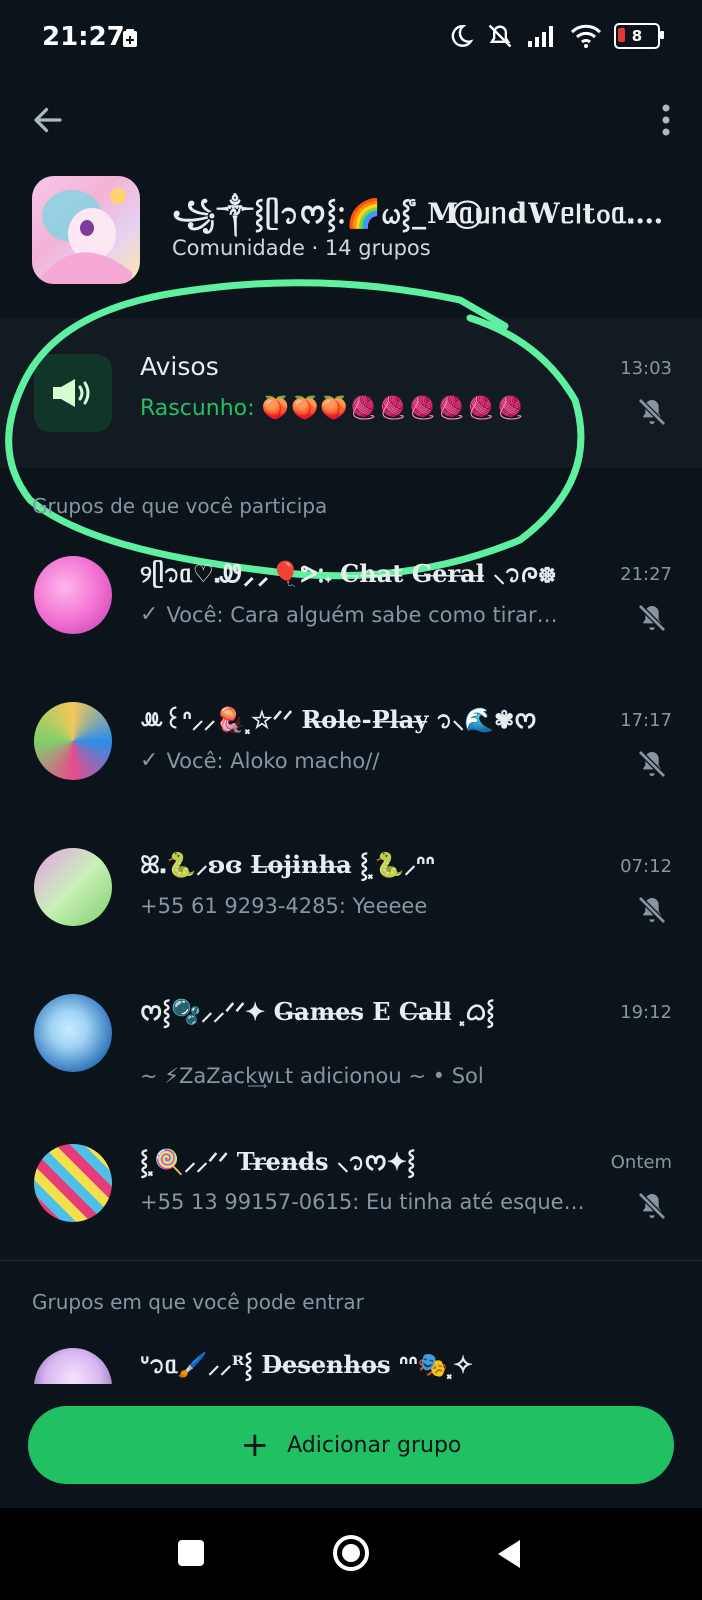 The height and width of the screenshot is (1600, 702). Describe the element at coordinates (312, 1076) in the screenshot. I see `group-message-text: ~ ⚡ZaZack͢wʟt adicionou ~ • Sol` at that location.